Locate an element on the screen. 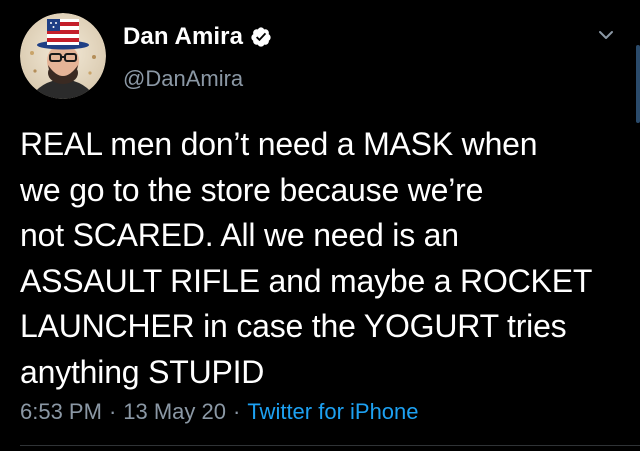 This screenshot has width=640, height=451. divider is located at coordinates (330, 445).